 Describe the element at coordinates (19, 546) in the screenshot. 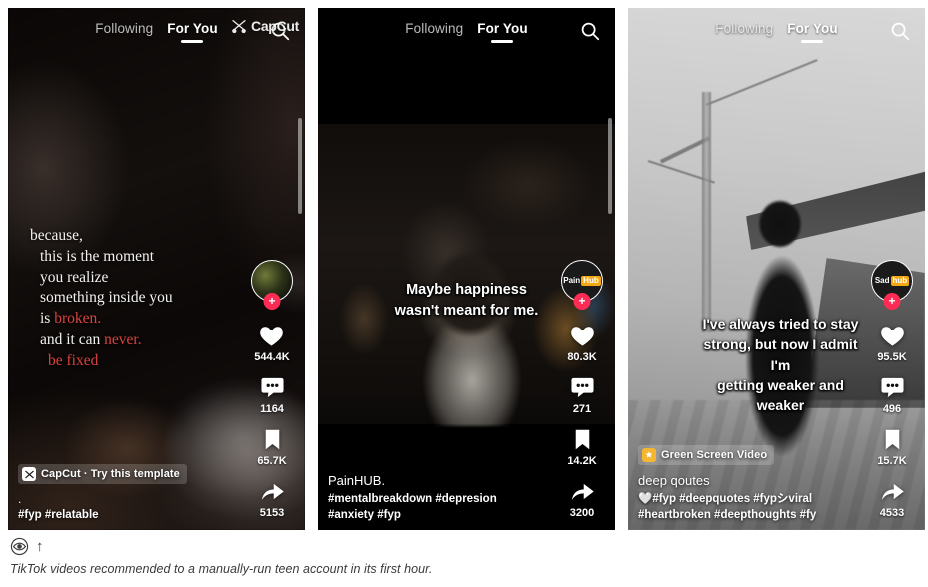

I see `eye-icon` at that location.